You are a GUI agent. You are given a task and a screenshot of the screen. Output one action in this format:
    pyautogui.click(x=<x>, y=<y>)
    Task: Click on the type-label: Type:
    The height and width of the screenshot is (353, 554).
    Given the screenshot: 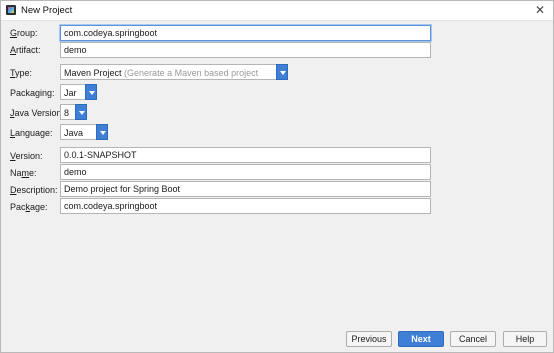 What is the action you would take?
    pyautogui.click(x=21, y=73)
    